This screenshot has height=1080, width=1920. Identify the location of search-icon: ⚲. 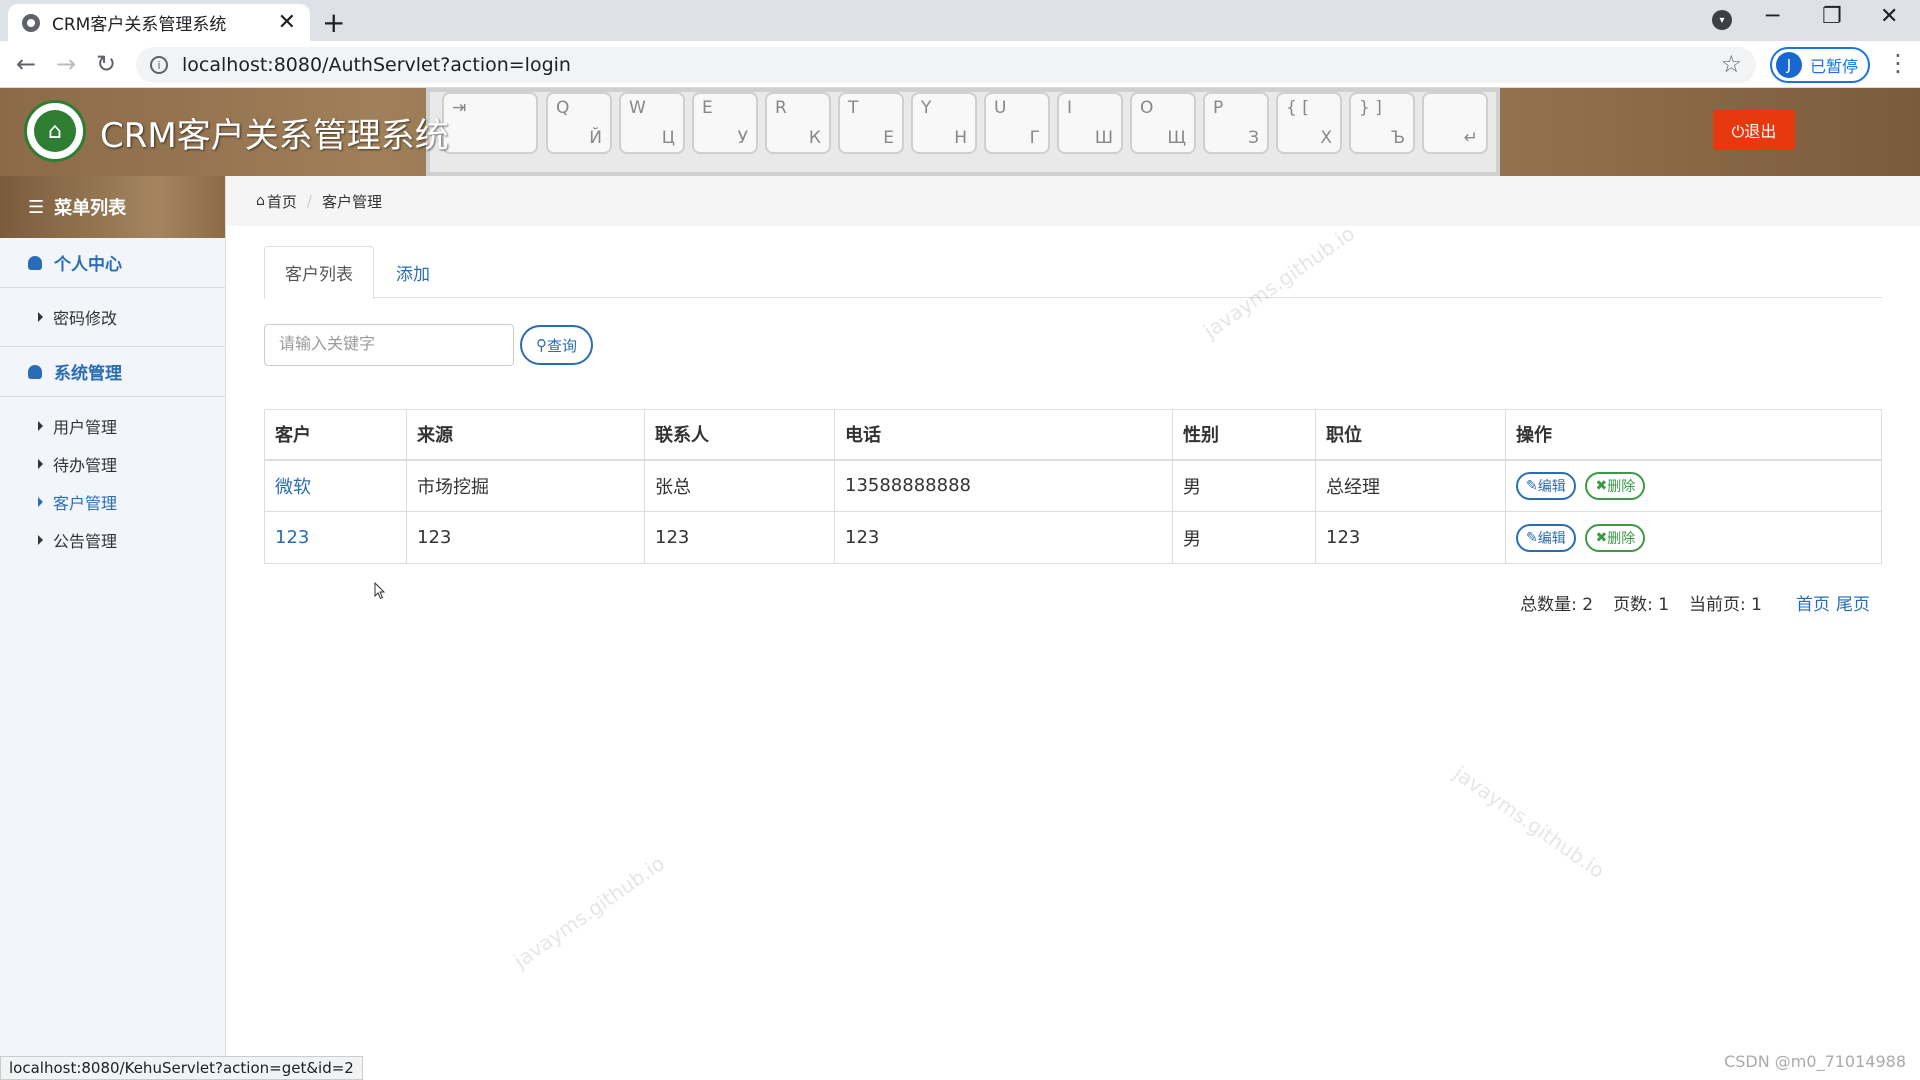
(541, 345).